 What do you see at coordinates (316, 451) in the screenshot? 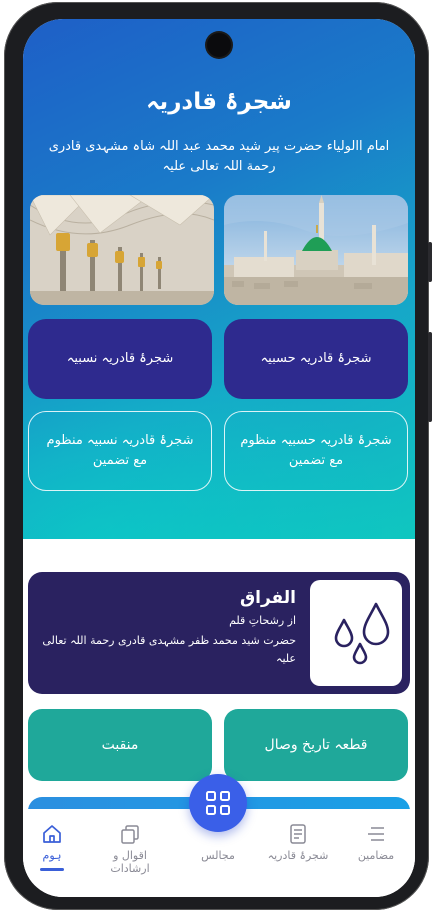
I see `tile-hasbiya-manzoom: شجرۂ قادریہ حسبیہ منظوم مع تضمین` at bounding box center [316, 451].